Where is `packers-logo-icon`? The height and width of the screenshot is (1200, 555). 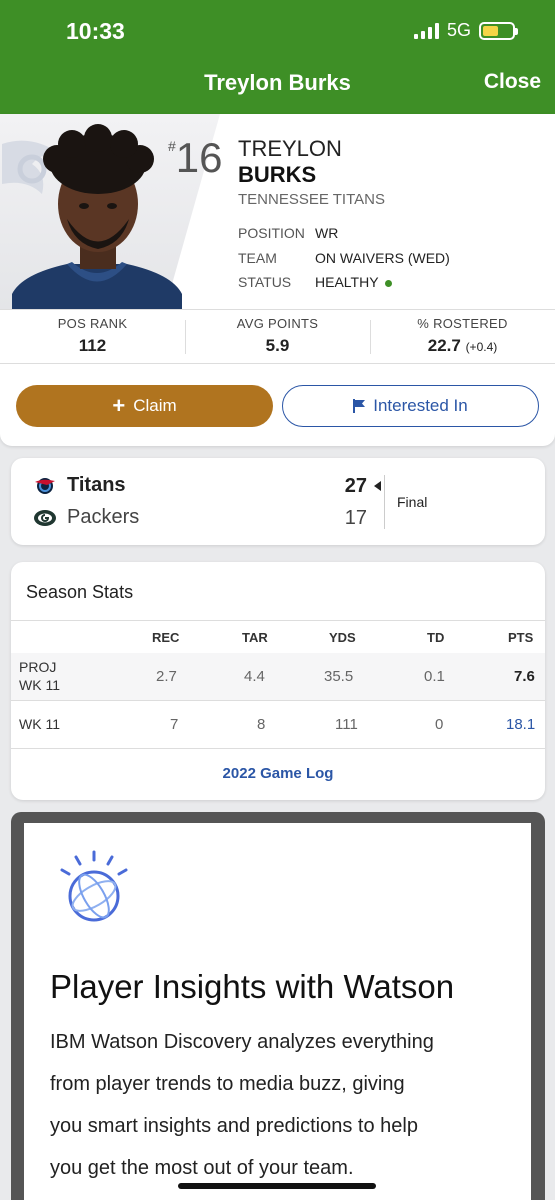
packers-logo-icon is located at coordinates (45, 517).